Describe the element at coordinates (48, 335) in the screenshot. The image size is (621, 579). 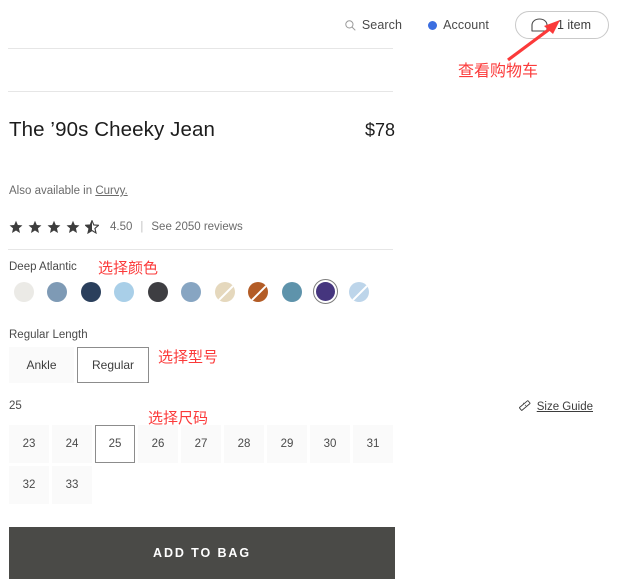
I see `selected-length-label: Regular Length` at that location.